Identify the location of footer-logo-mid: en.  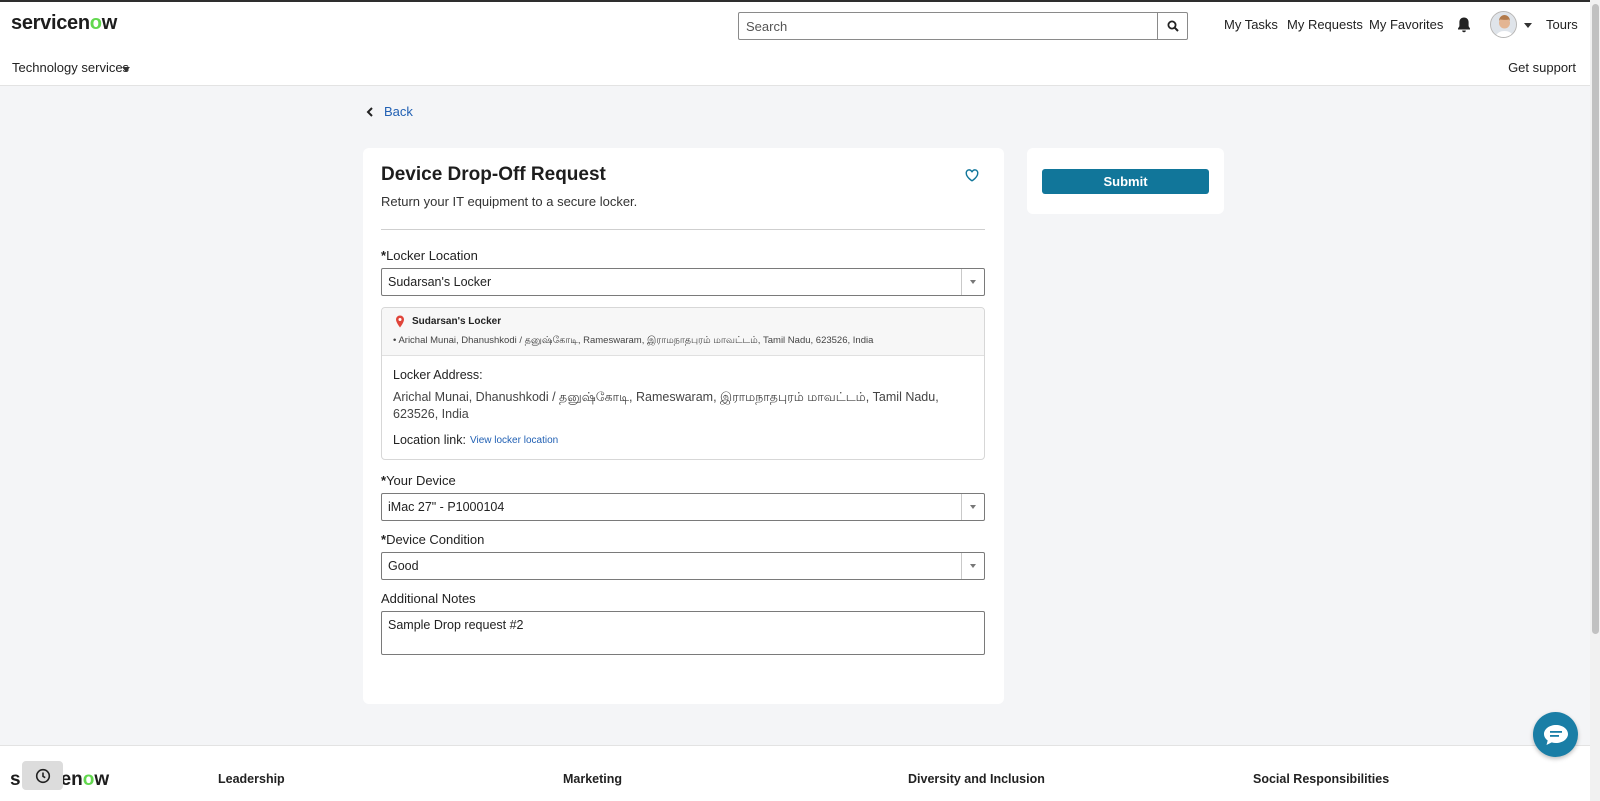
(71, 779).